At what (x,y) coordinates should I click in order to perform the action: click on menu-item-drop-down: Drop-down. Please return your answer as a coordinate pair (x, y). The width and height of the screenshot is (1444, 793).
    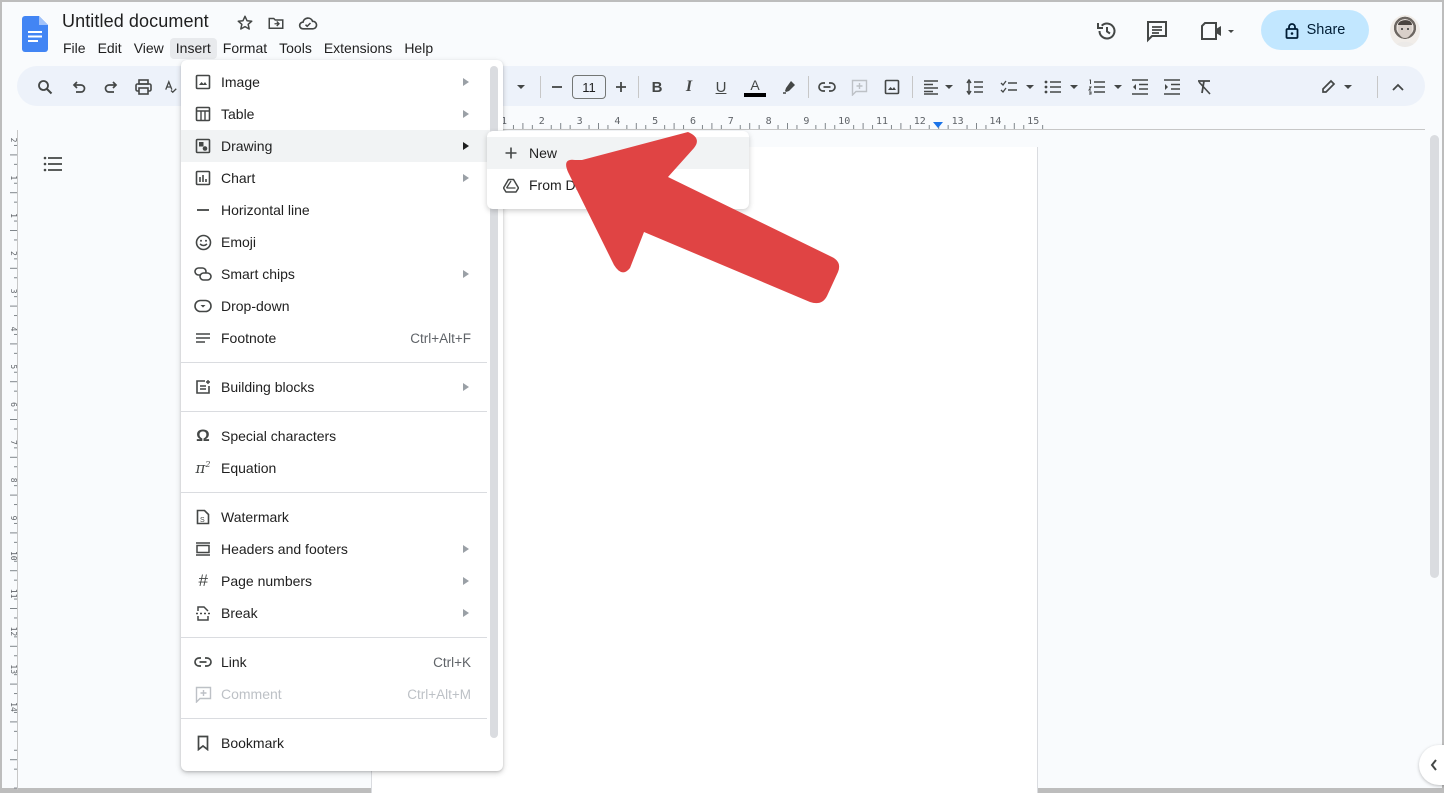
    Looking at the image, I should click on (342, 306).